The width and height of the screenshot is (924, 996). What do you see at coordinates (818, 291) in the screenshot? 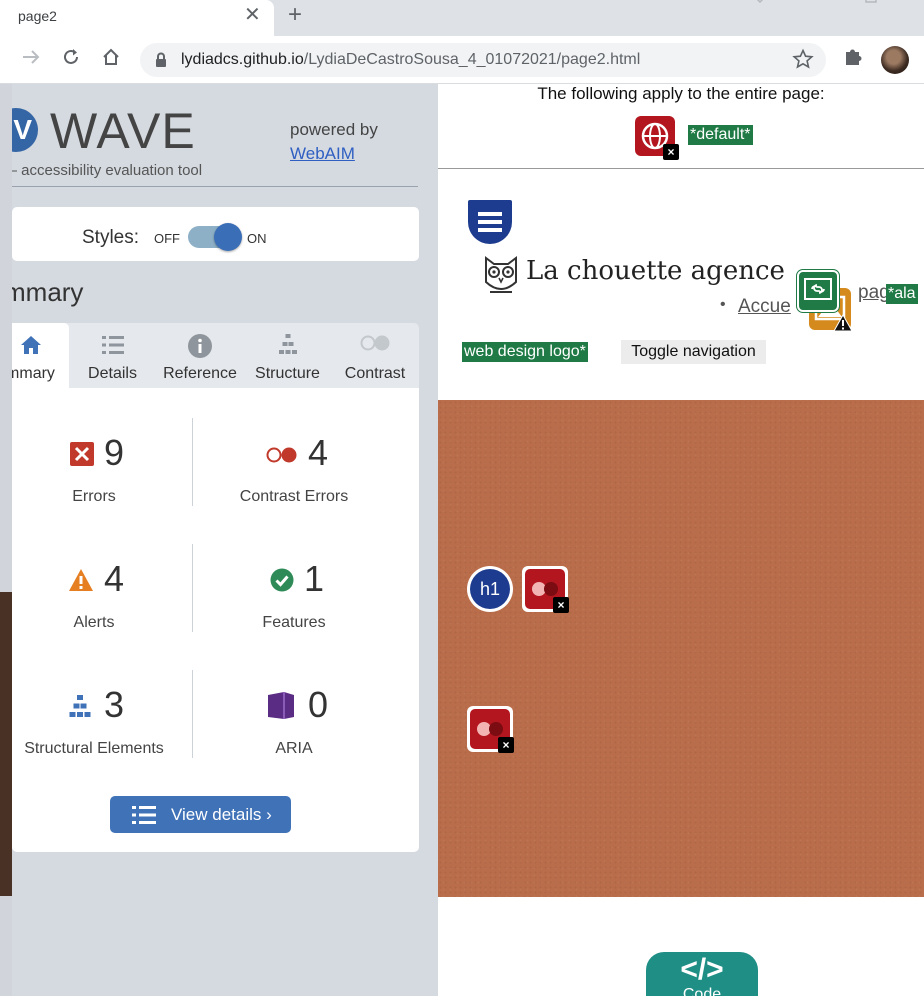
I see `linked-image-feature-icon` at bounding box center [818, 291].